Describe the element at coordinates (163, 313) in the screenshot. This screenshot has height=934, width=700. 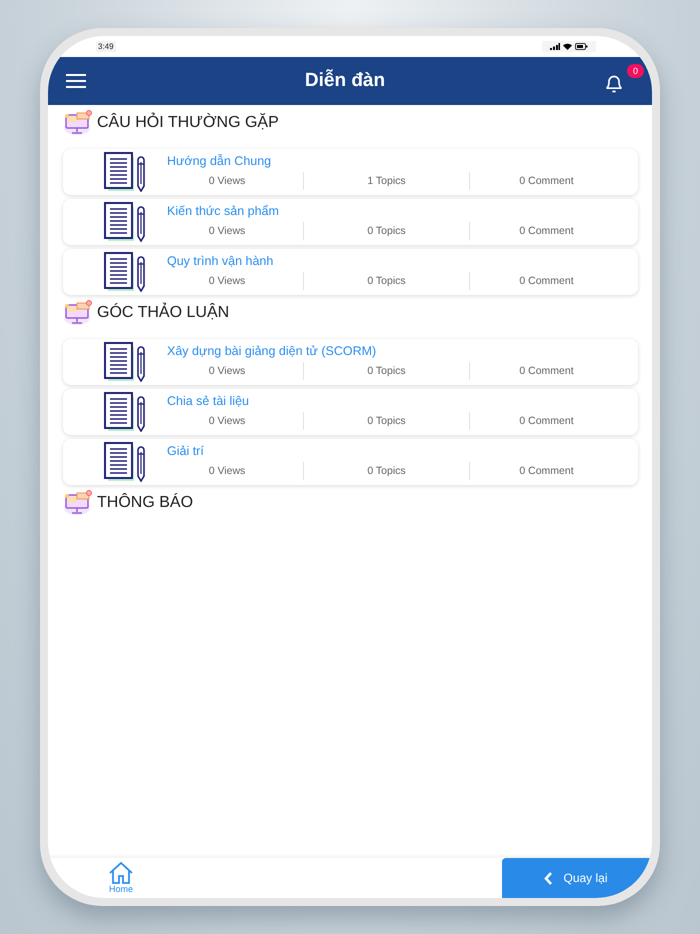
I see `section-title: GÓC THẢO LUẬN` at that location.